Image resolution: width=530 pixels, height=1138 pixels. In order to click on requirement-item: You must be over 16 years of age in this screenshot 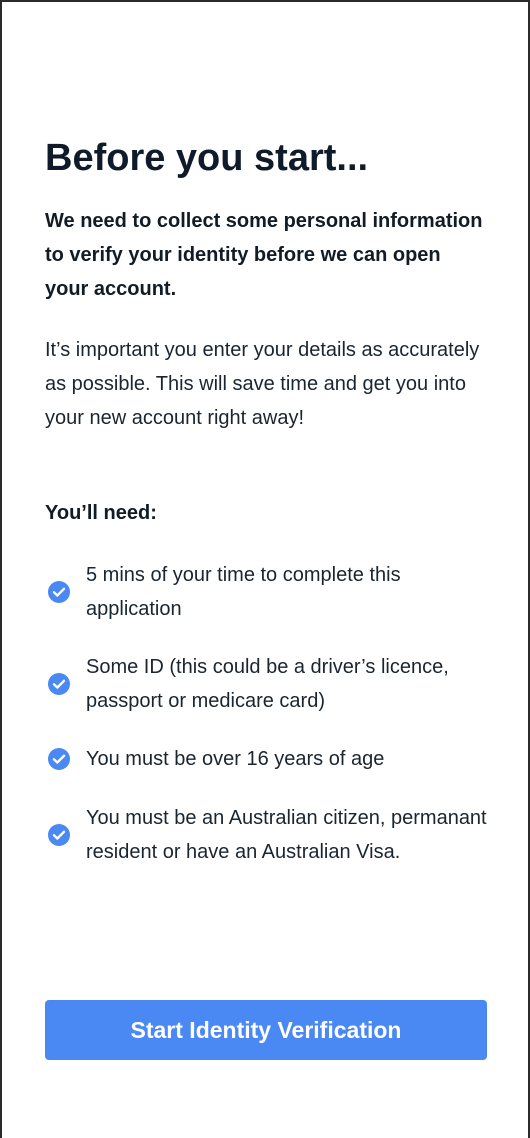, I will do `click(270, 759)`.